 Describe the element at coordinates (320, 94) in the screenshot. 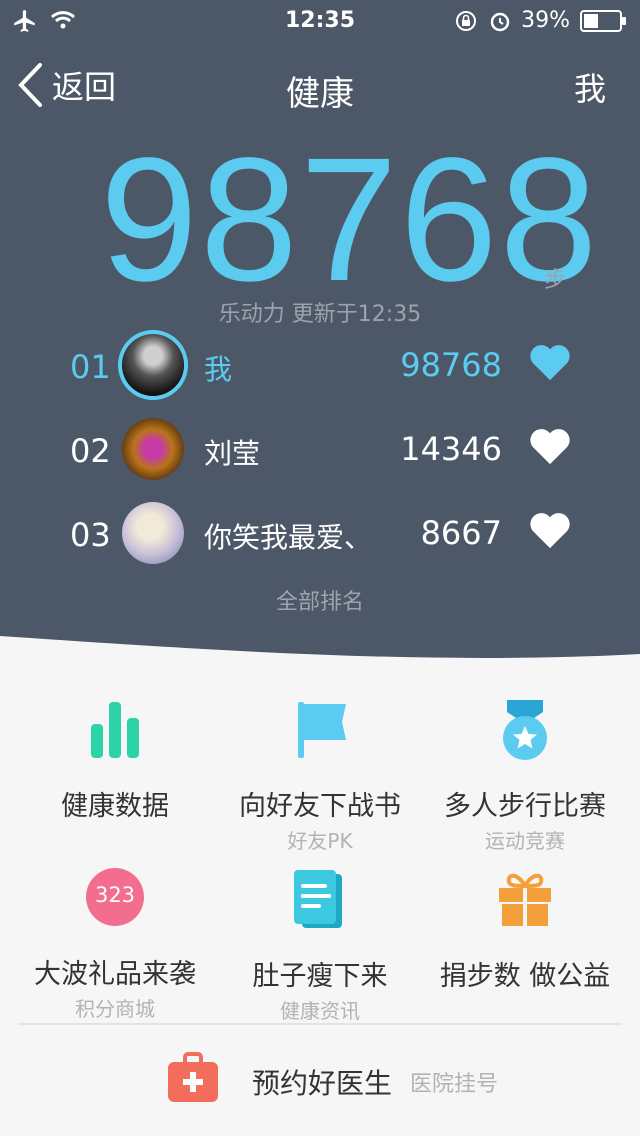

I see `page-title: 健康` at that location.